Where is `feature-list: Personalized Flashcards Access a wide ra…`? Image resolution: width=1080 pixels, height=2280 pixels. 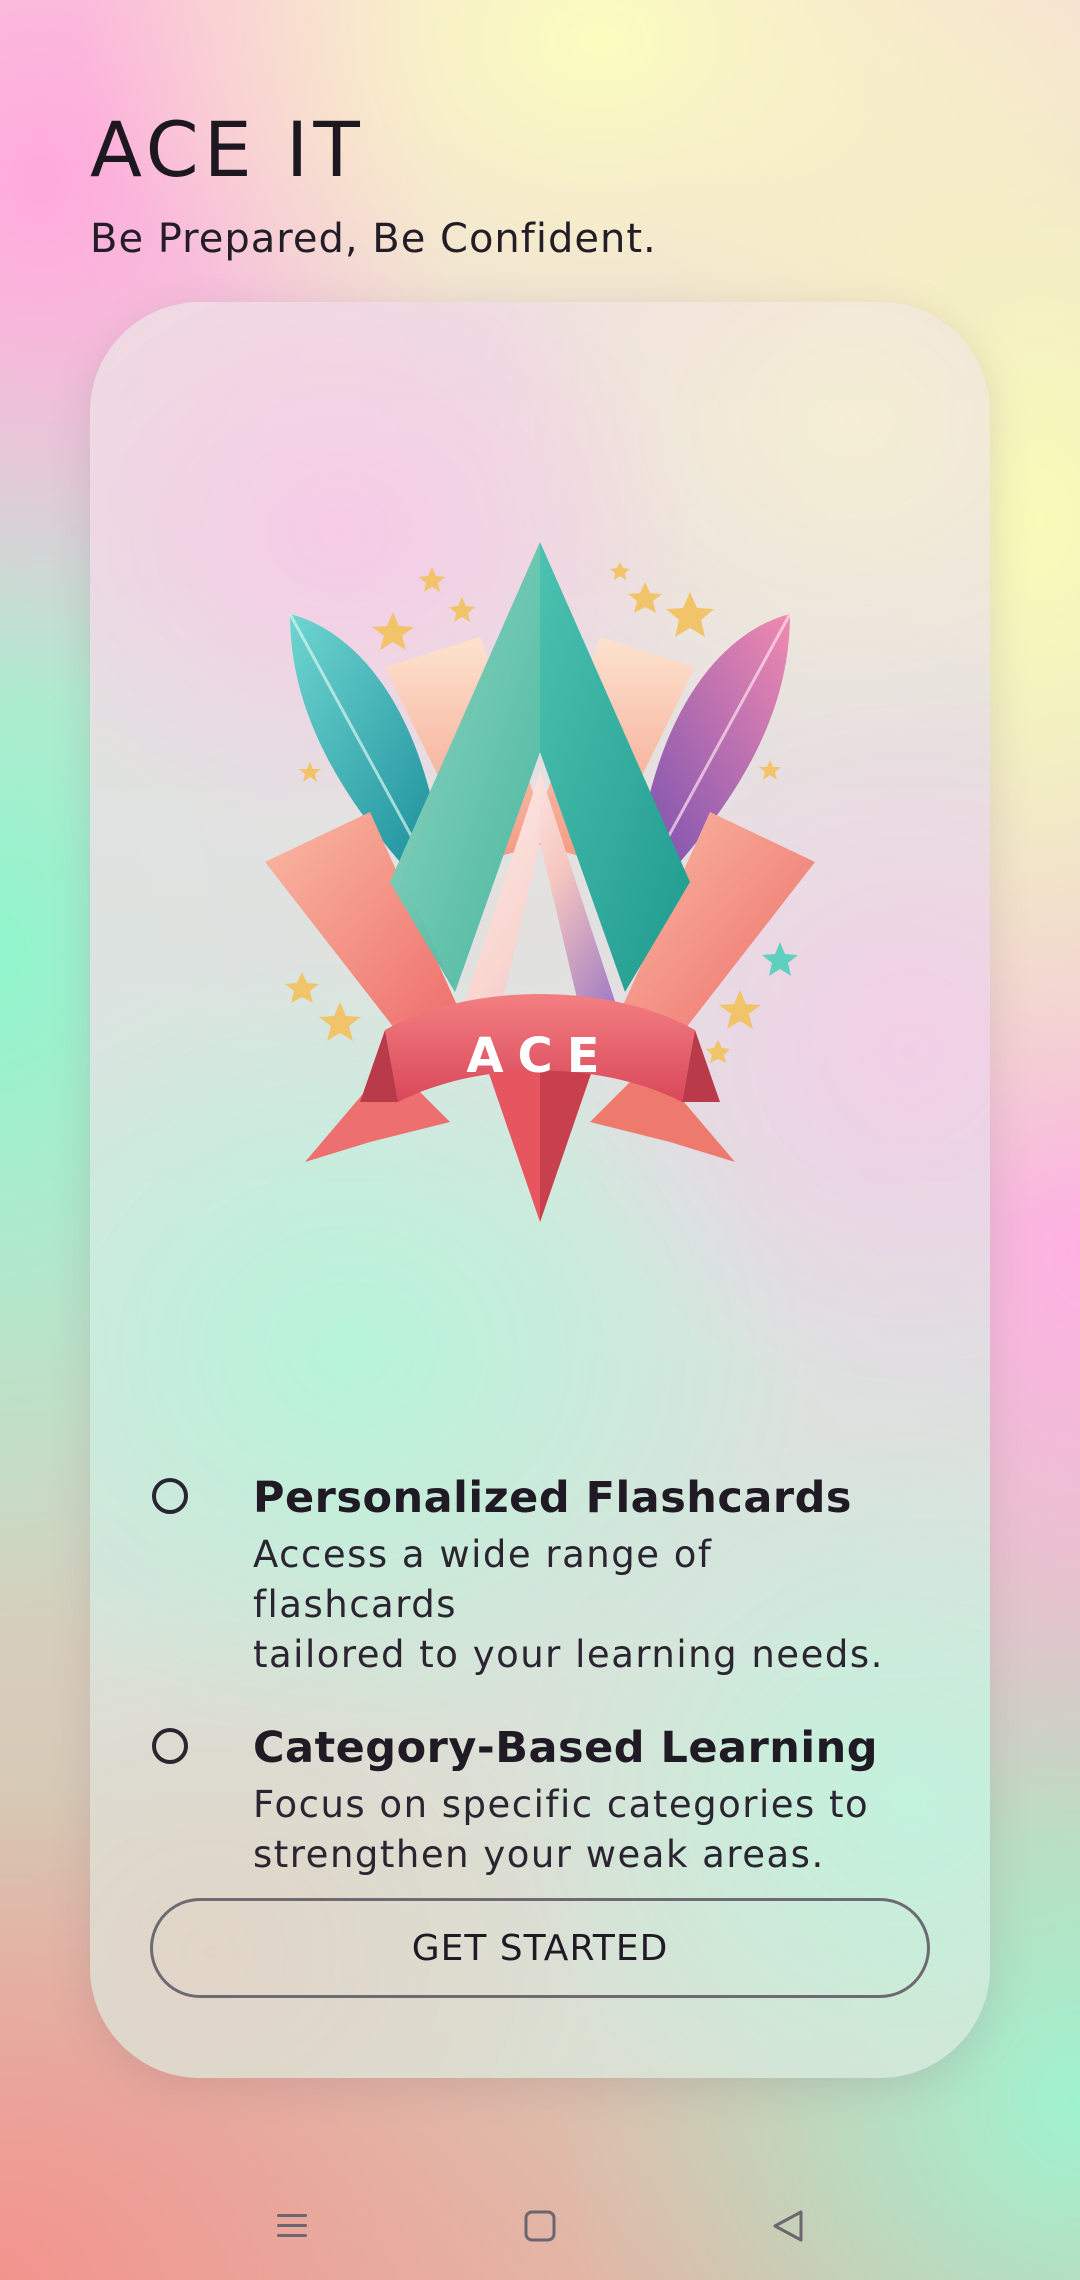 feature-list: Personalized Flashcards Access a wide ra… is located at coordinates (490, 1695).